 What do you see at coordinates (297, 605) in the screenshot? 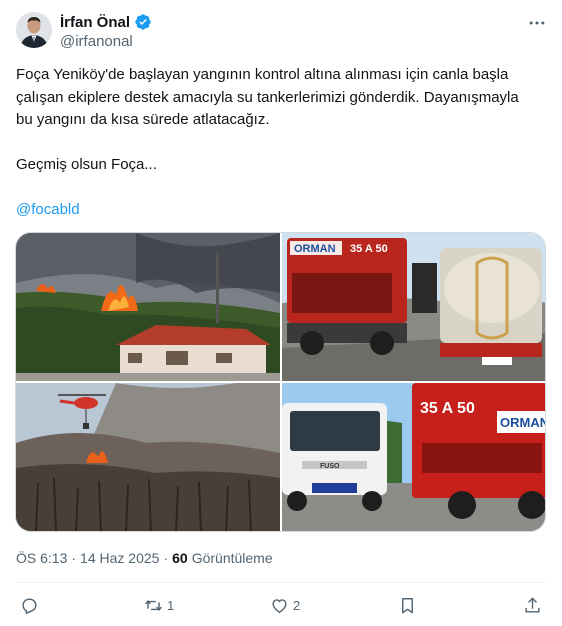
I see `like-count: 2` at bounding box center [297, 605].